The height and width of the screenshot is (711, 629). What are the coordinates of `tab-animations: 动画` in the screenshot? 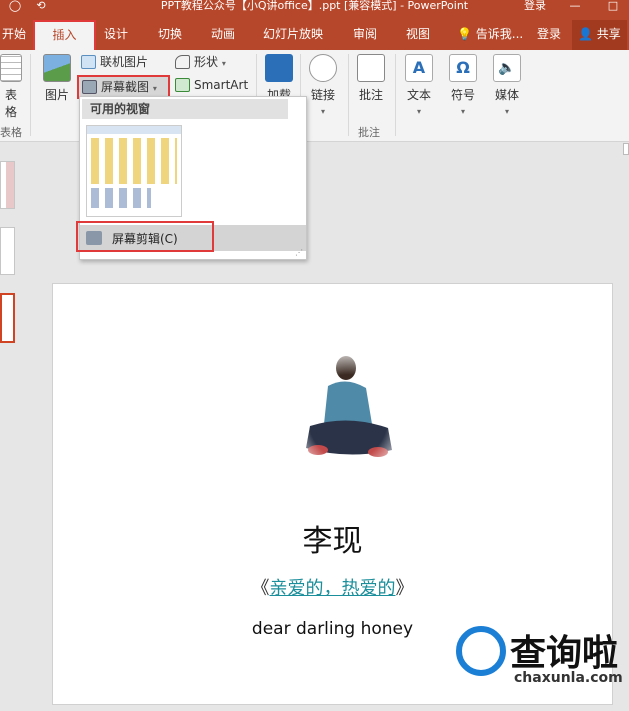 It's located at (223, 35).